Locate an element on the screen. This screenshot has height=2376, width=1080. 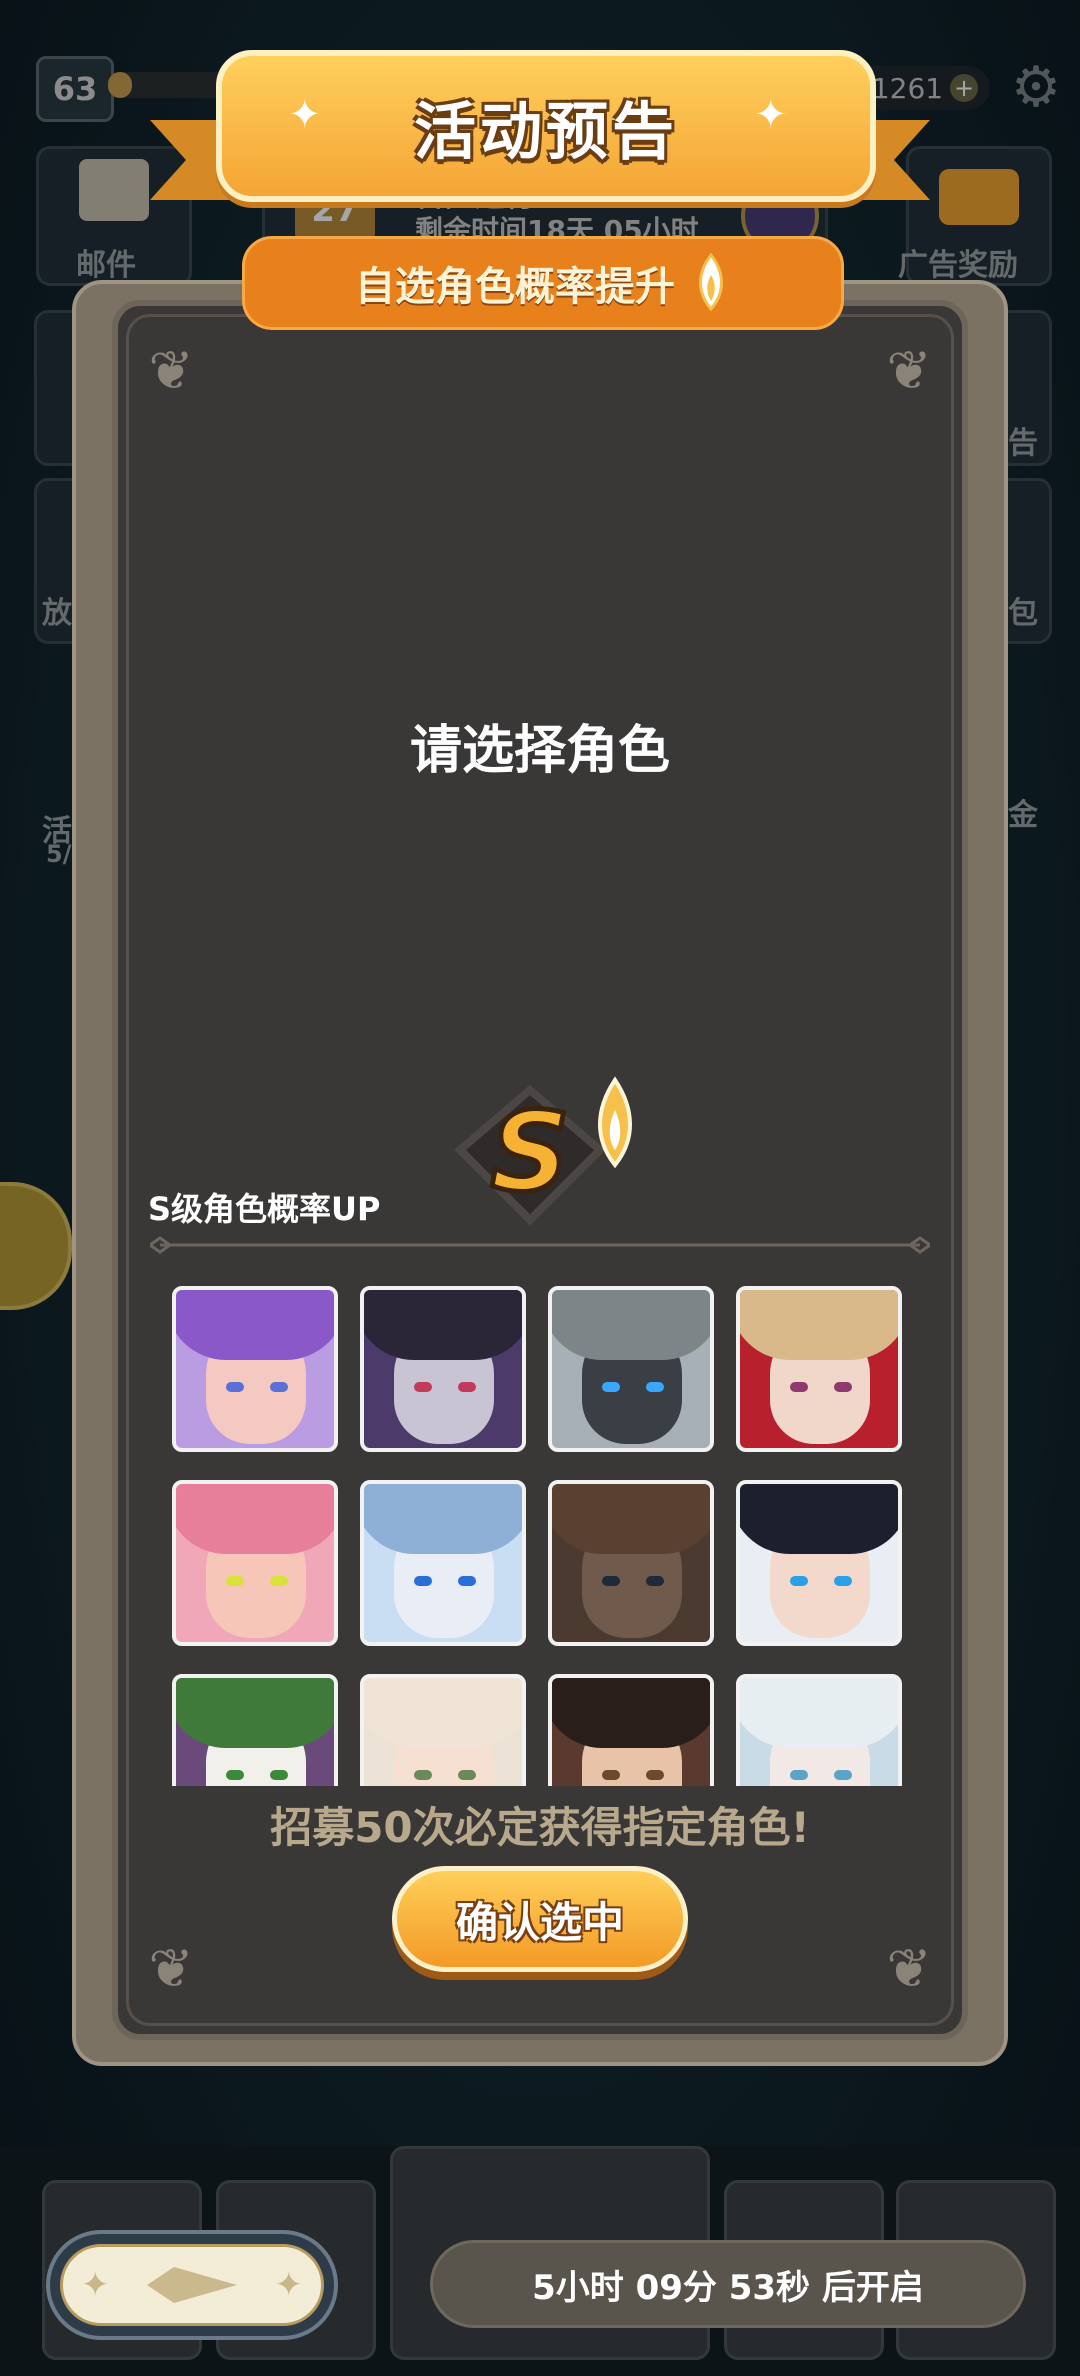
section-divider is located at coordinates (540, 1245).